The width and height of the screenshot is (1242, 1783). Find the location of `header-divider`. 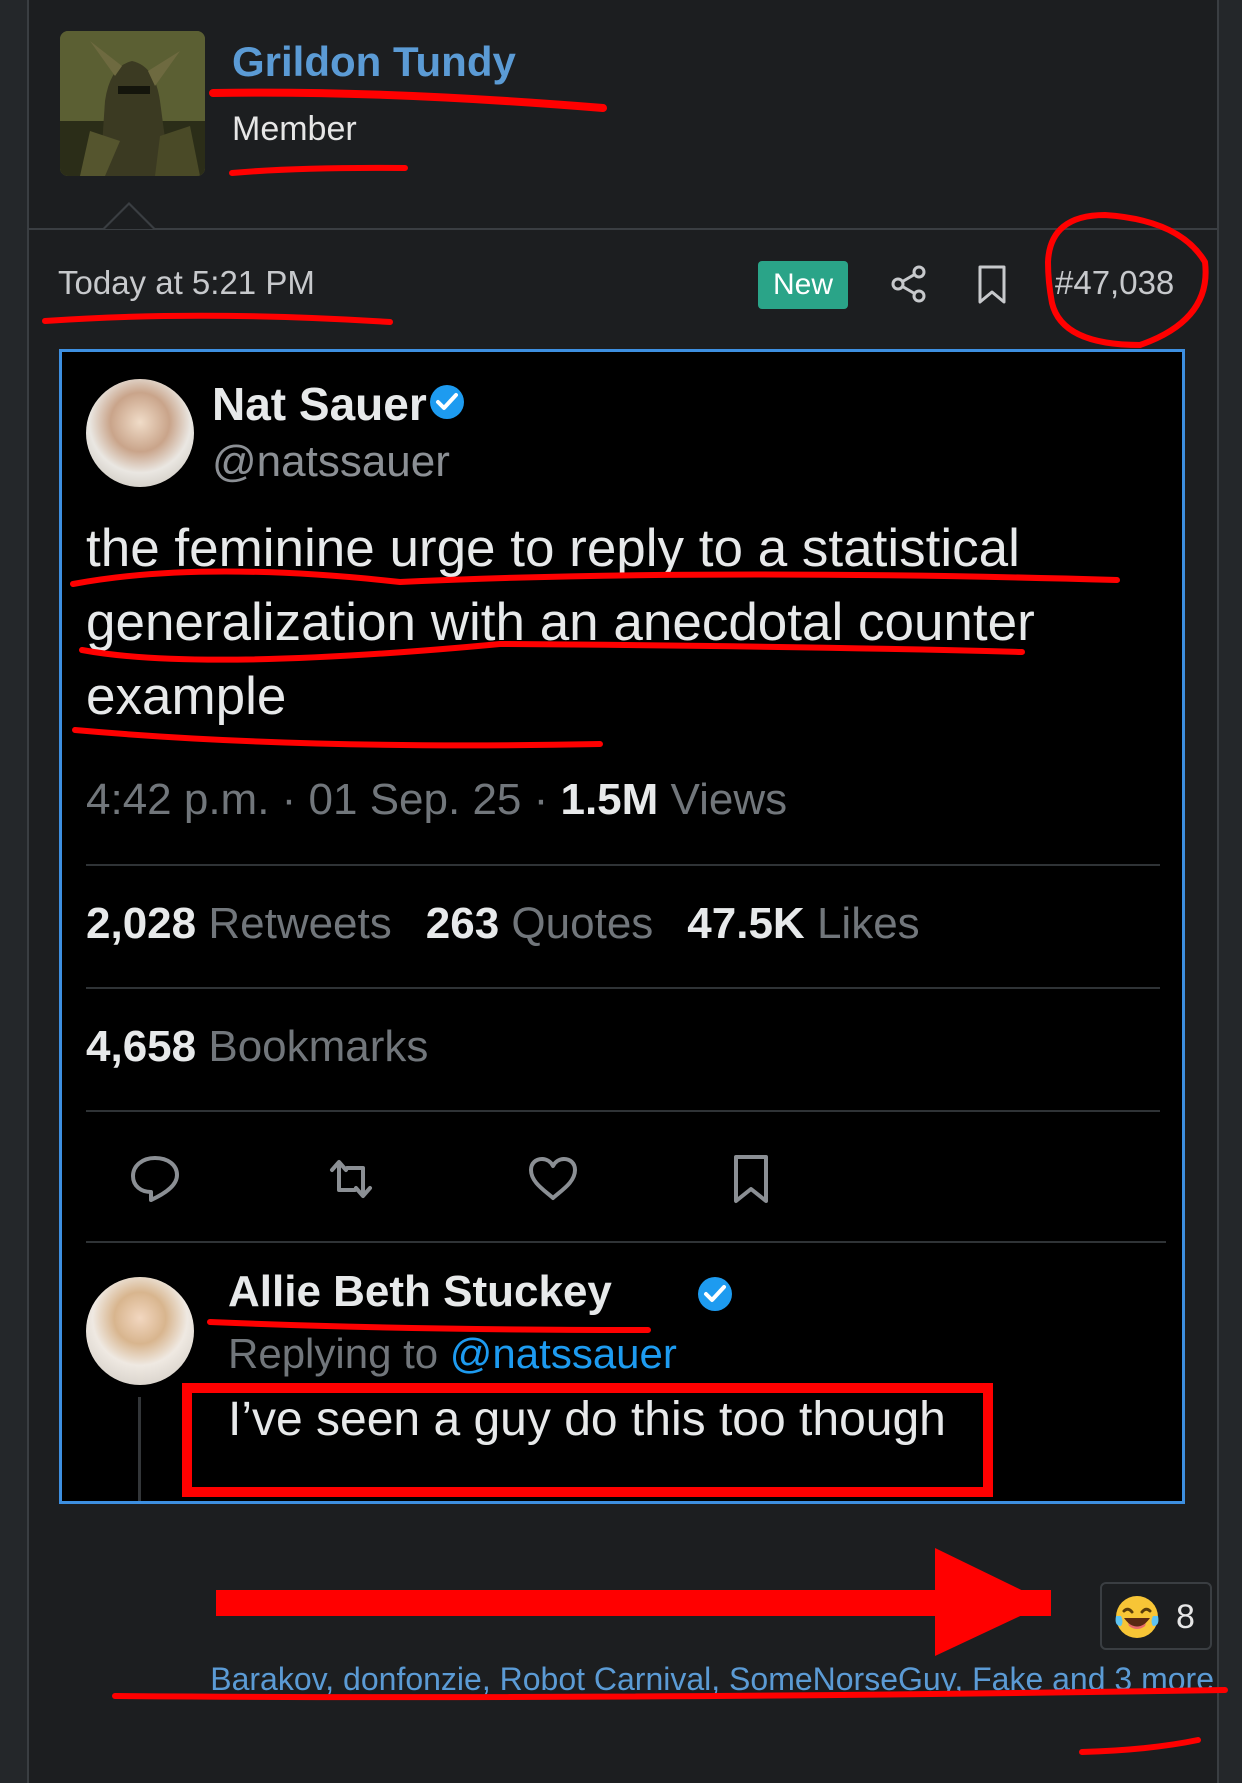

header-divider is located at coordinates (623, 229).